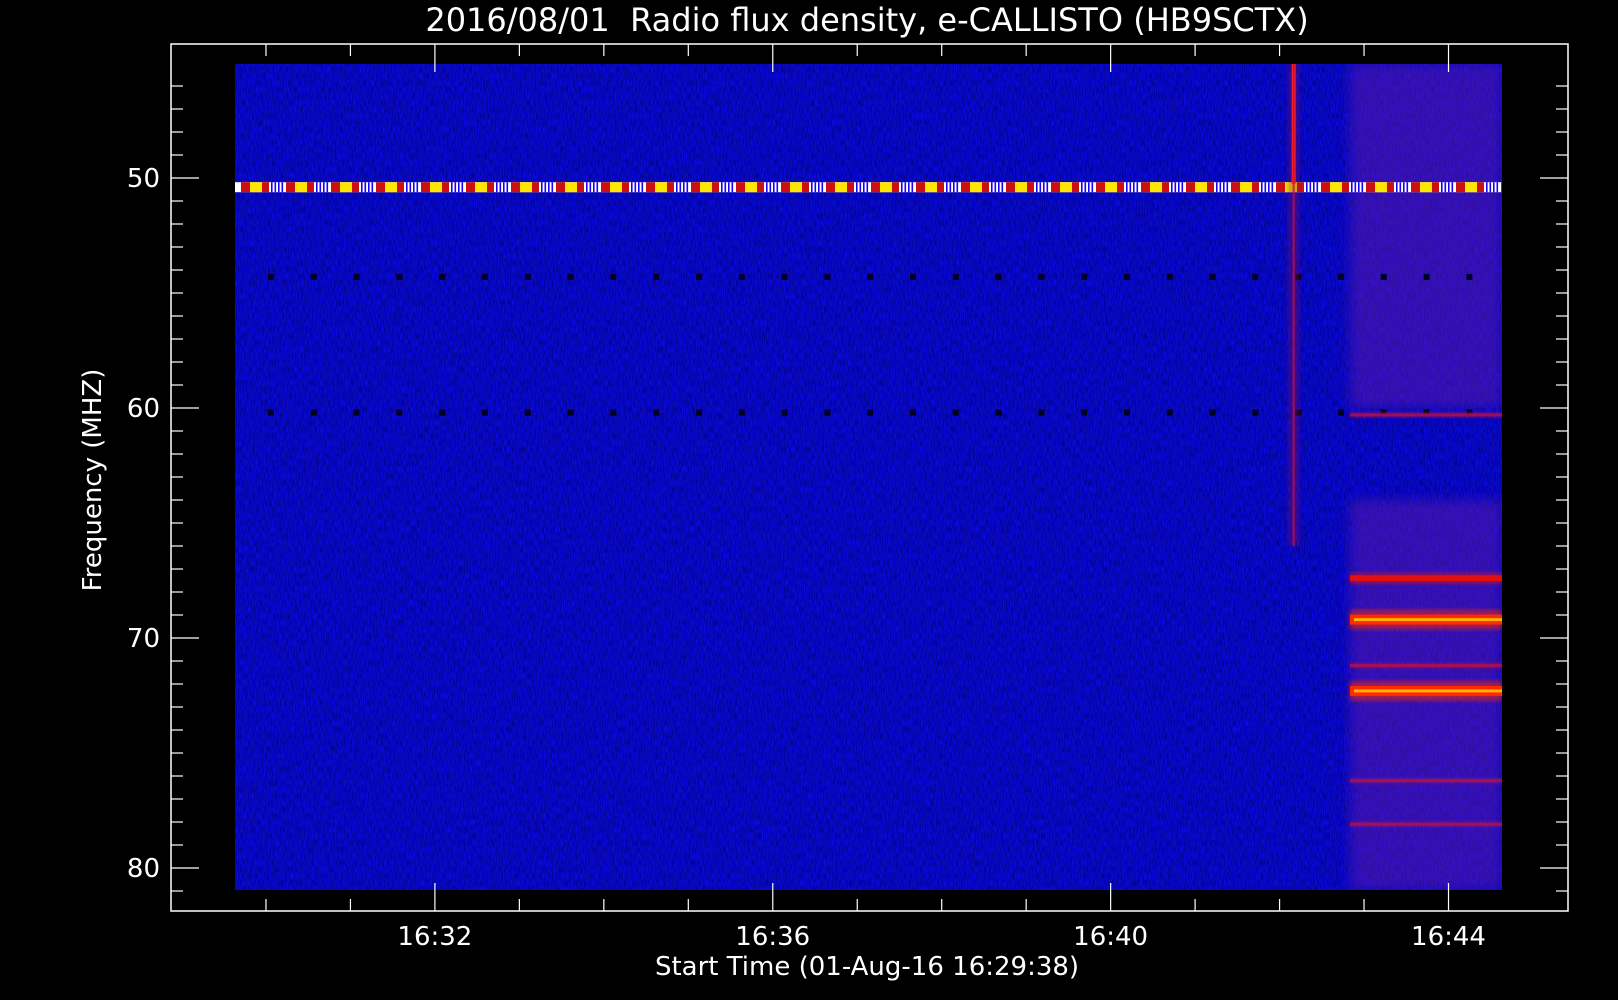 This screenshot has width=1618, height=1000. Describe the element at coordinates (93, 480) in the screenshot. I see `y-axis-label: Frequency (MHZ)` at that location.